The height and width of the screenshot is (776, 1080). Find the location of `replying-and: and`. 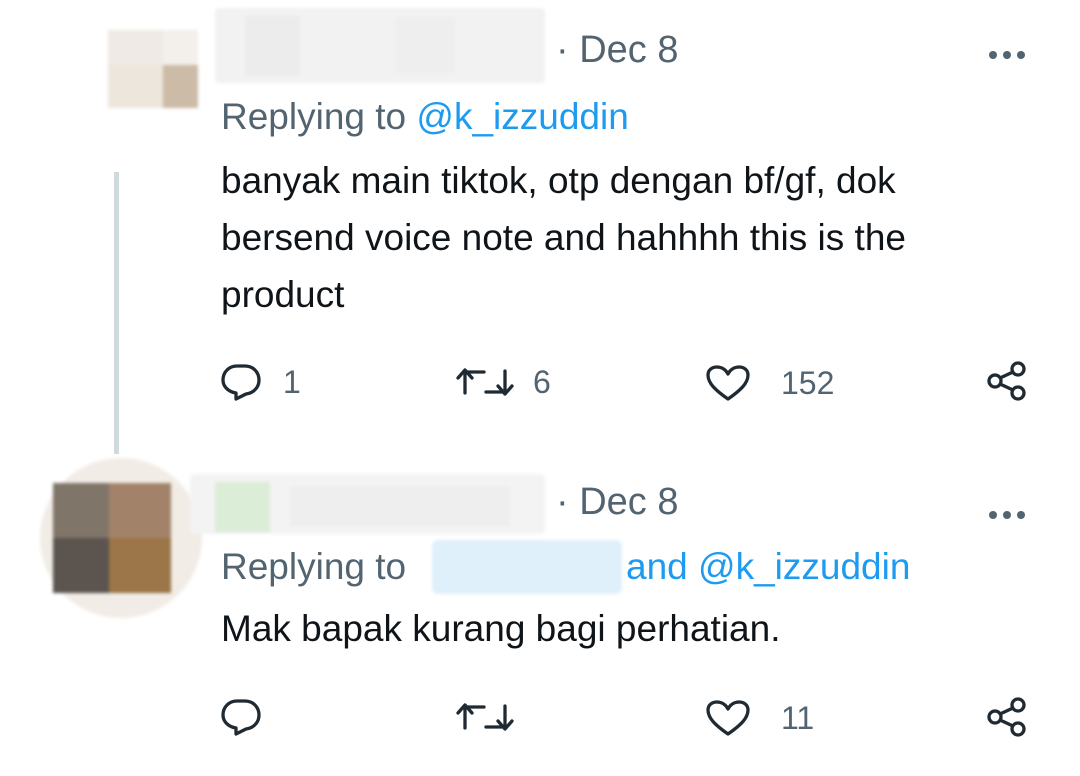

replying-and: and is located at coordinates (657, 566).